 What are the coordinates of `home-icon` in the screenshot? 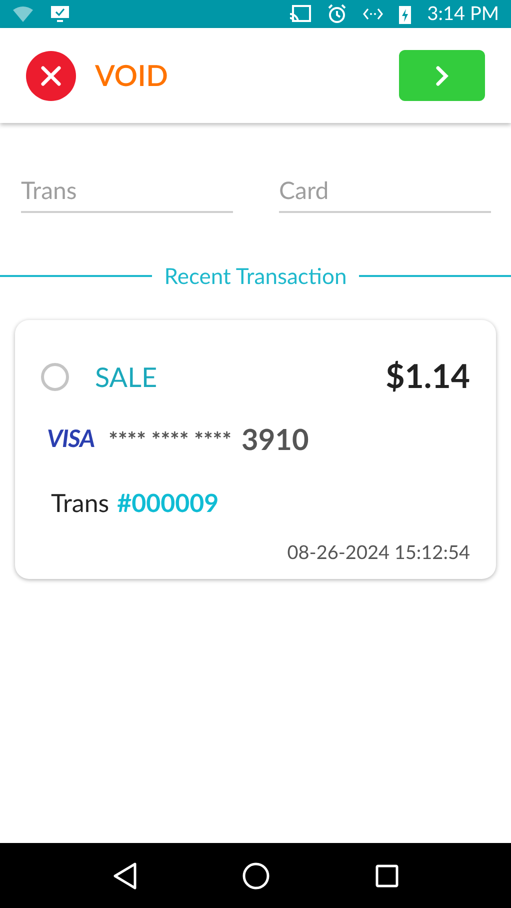 It's located at (256, 876).